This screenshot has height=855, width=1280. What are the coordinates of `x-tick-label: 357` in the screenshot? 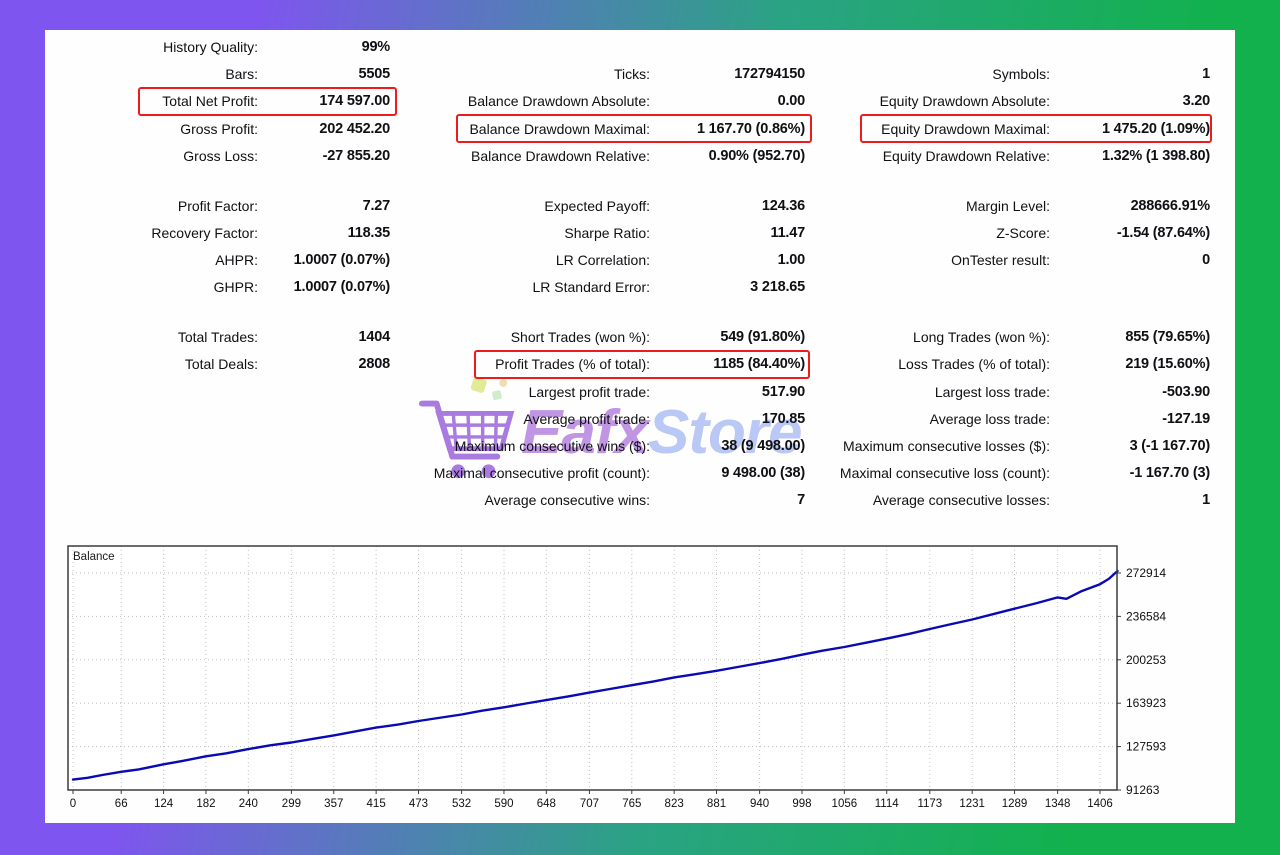 It's located at (333, 804).